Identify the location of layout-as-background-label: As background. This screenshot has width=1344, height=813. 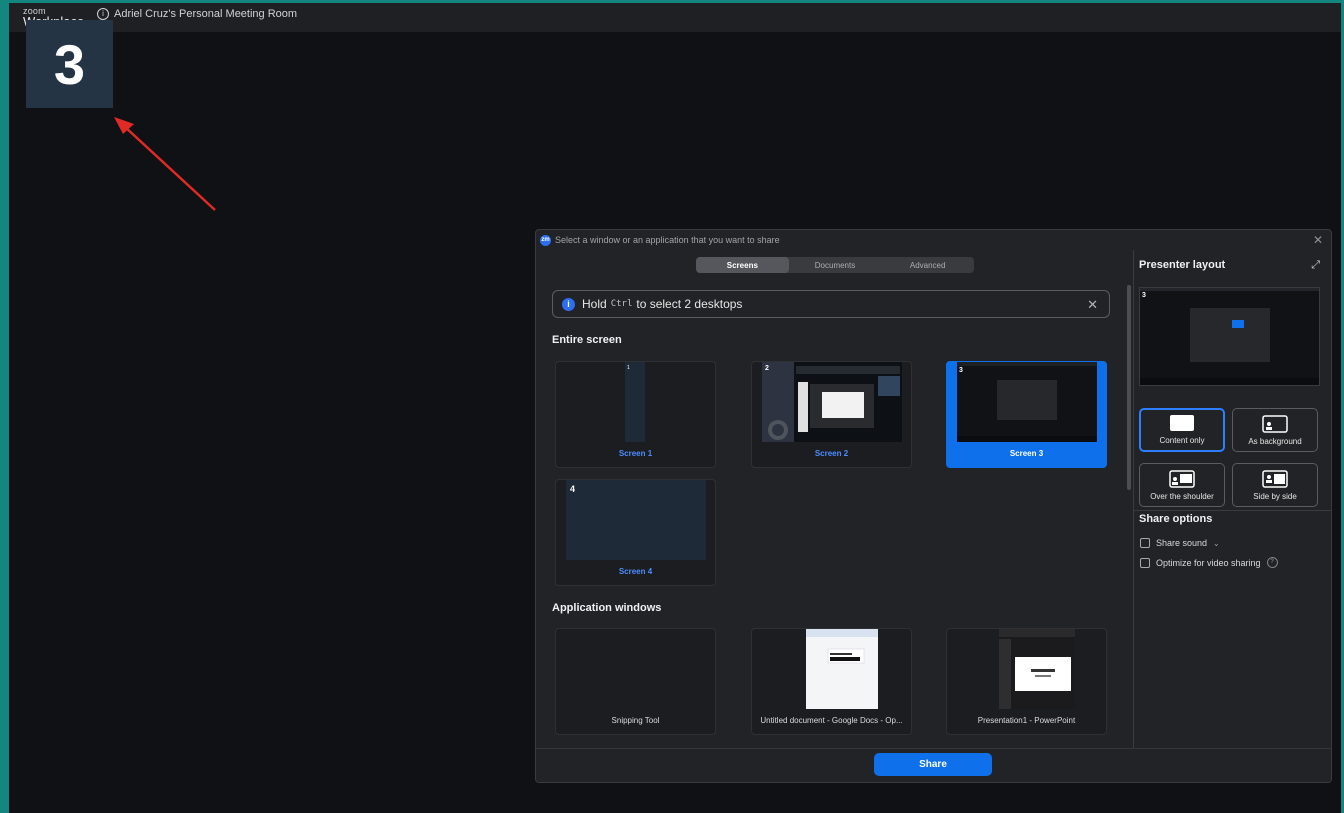
(1275, 441).